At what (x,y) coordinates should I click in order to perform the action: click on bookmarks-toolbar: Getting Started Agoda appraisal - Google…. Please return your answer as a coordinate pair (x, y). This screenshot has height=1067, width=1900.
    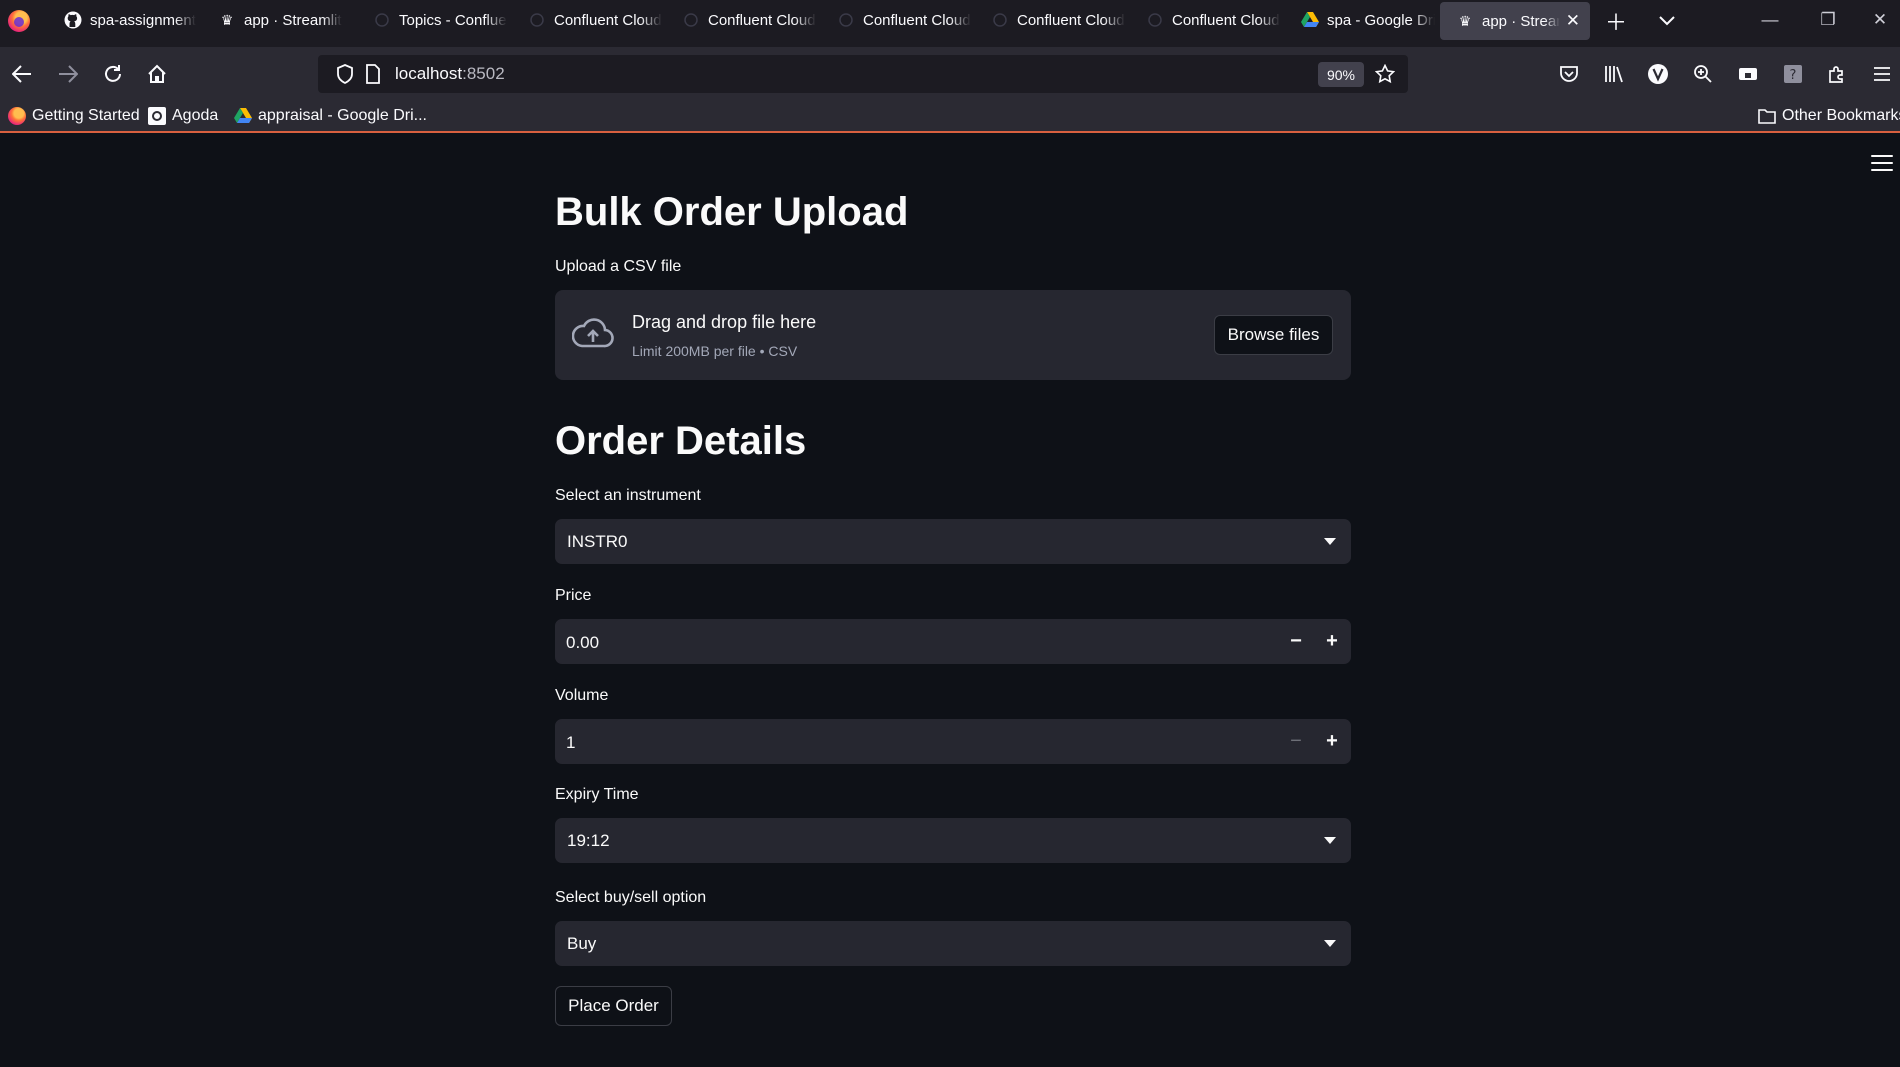
    Looking at the image, I should click on (950, 116).